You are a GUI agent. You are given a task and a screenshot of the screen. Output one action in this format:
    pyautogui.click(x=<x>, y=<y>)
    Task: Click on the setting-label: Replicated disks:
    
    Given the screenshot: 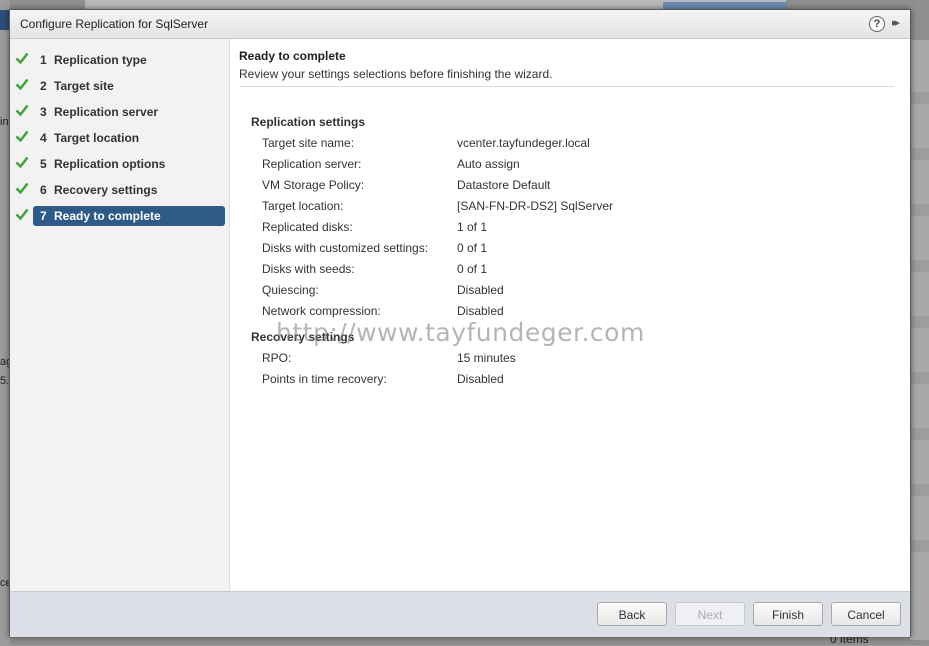 What is the action you would take?
    pyautogui.click(x=307, y=227)
    